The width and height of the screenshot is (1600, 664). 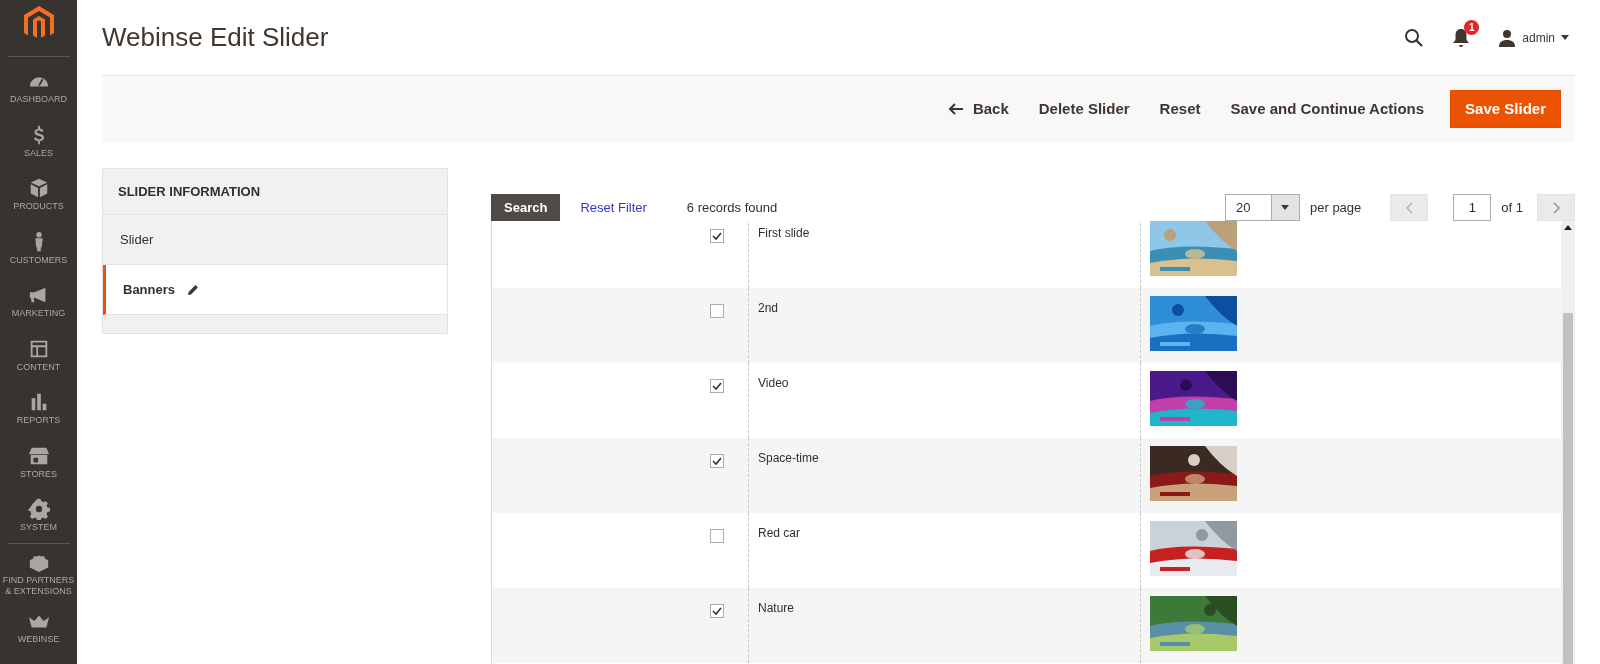 What do you see at coordinates (38, 409) in the screenshot?
I see `sidebar-item: REPORTS` at bounding box center [38, 409].